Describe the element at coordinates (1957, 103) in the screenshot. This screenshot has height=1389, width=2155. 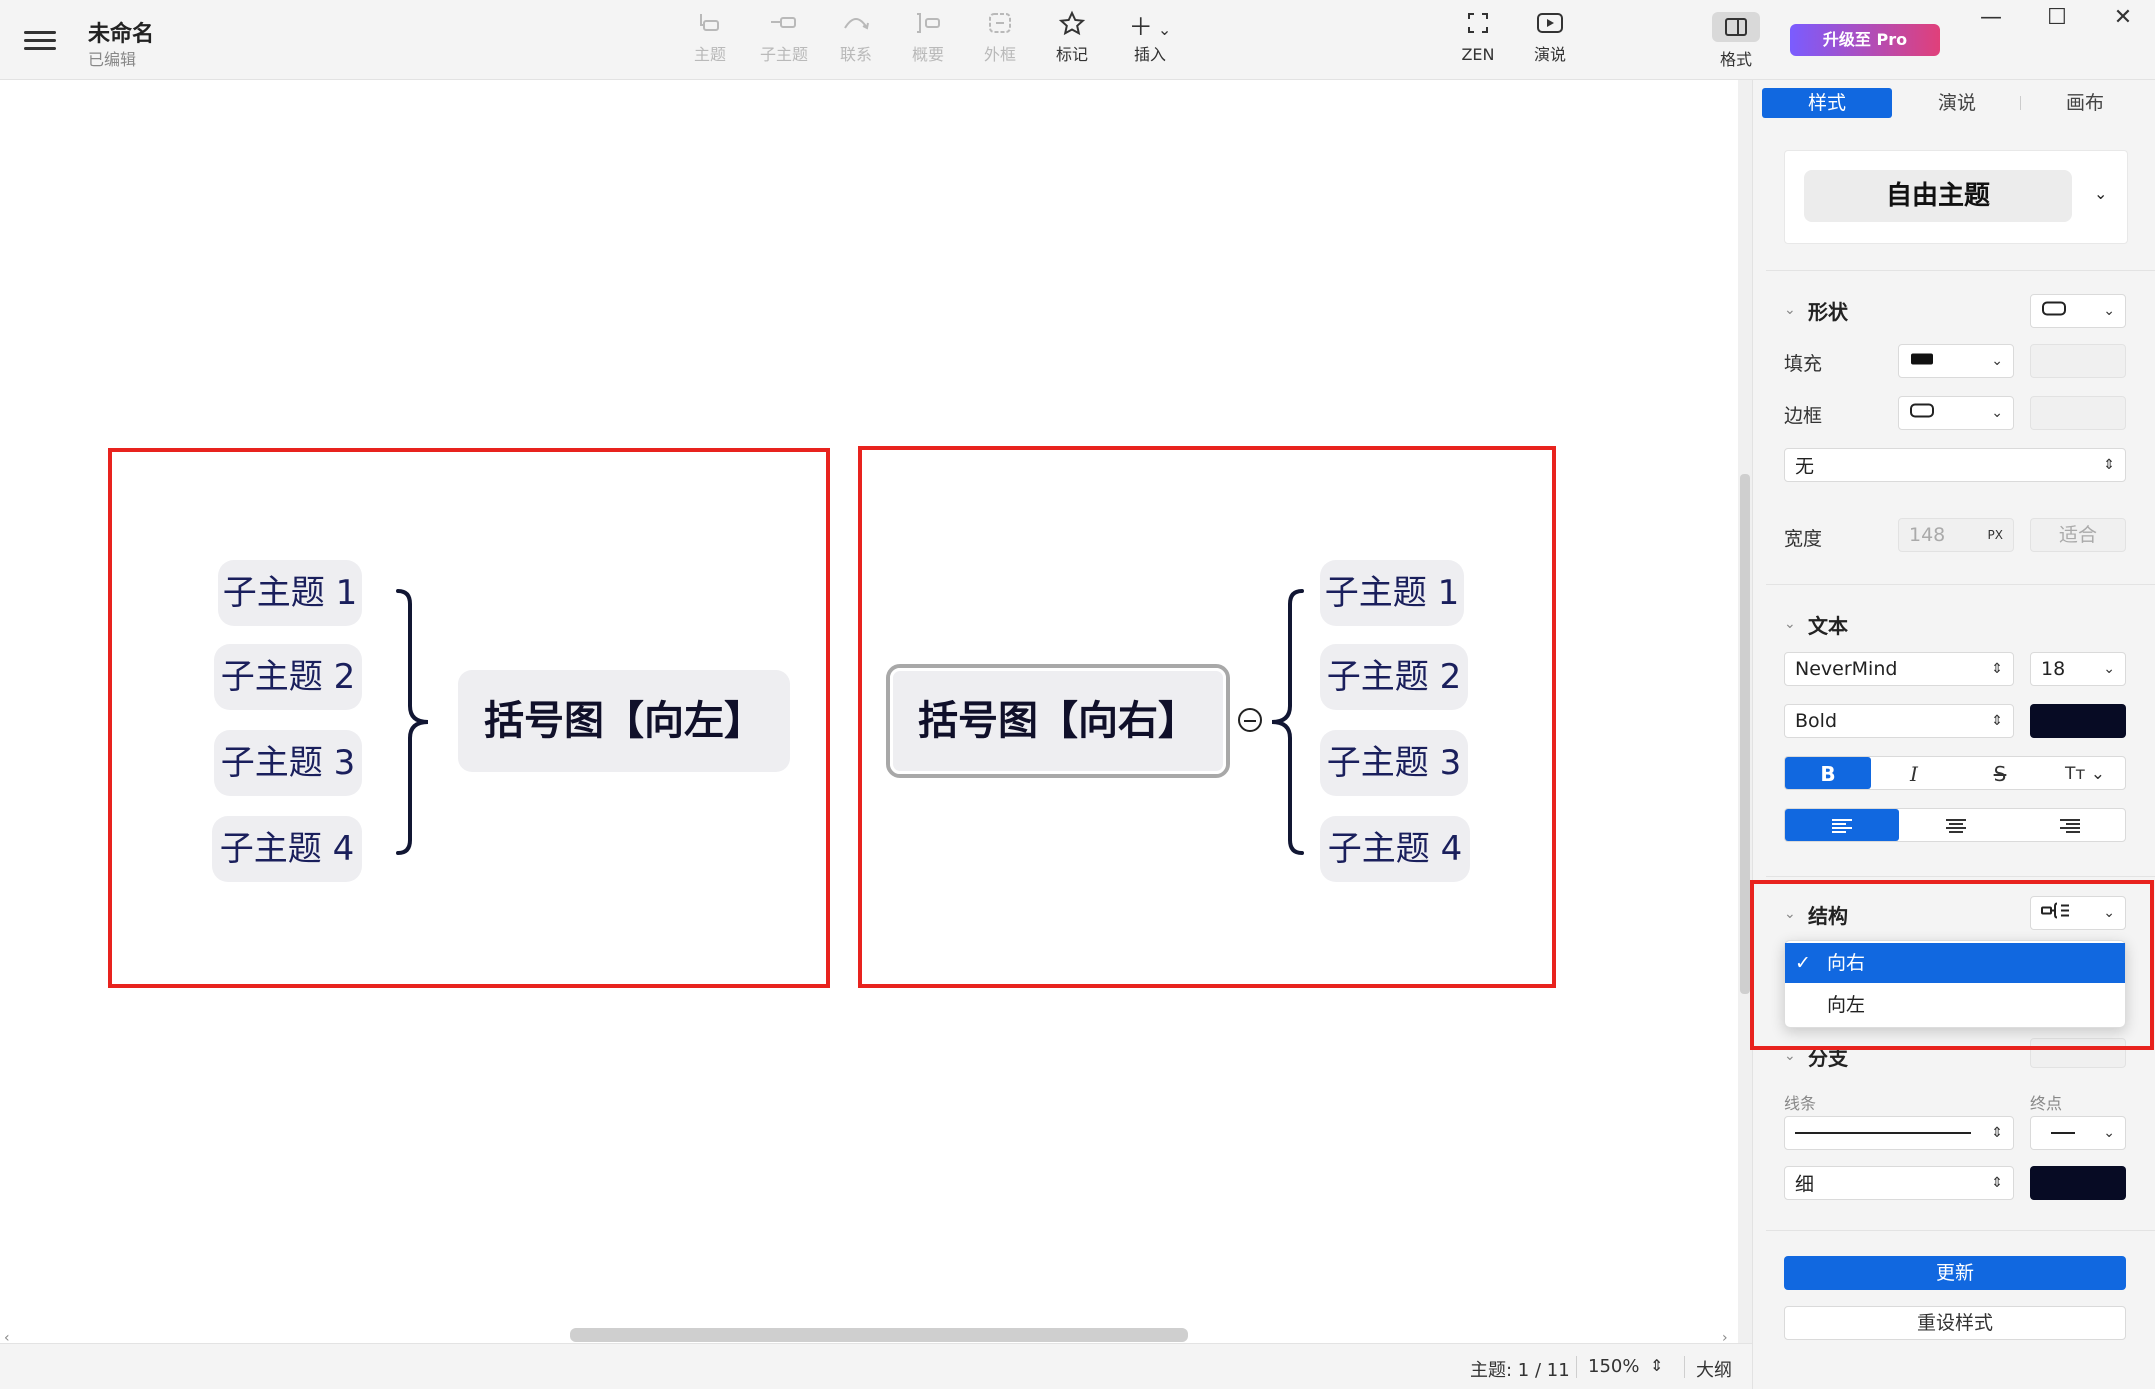
I see `tab-presentation: 演说` at that location.